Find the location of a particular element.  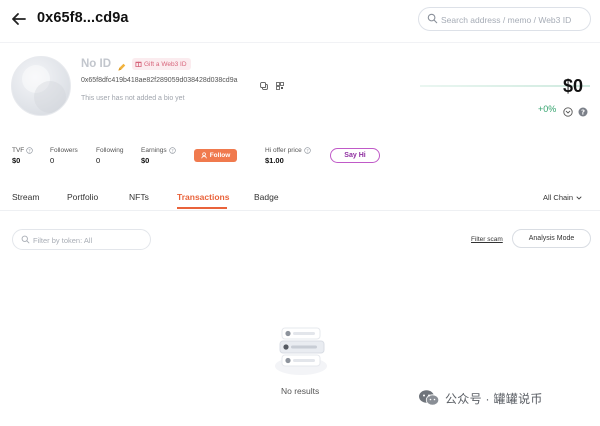

help-icon: ? is located at coordinates (583, 113).